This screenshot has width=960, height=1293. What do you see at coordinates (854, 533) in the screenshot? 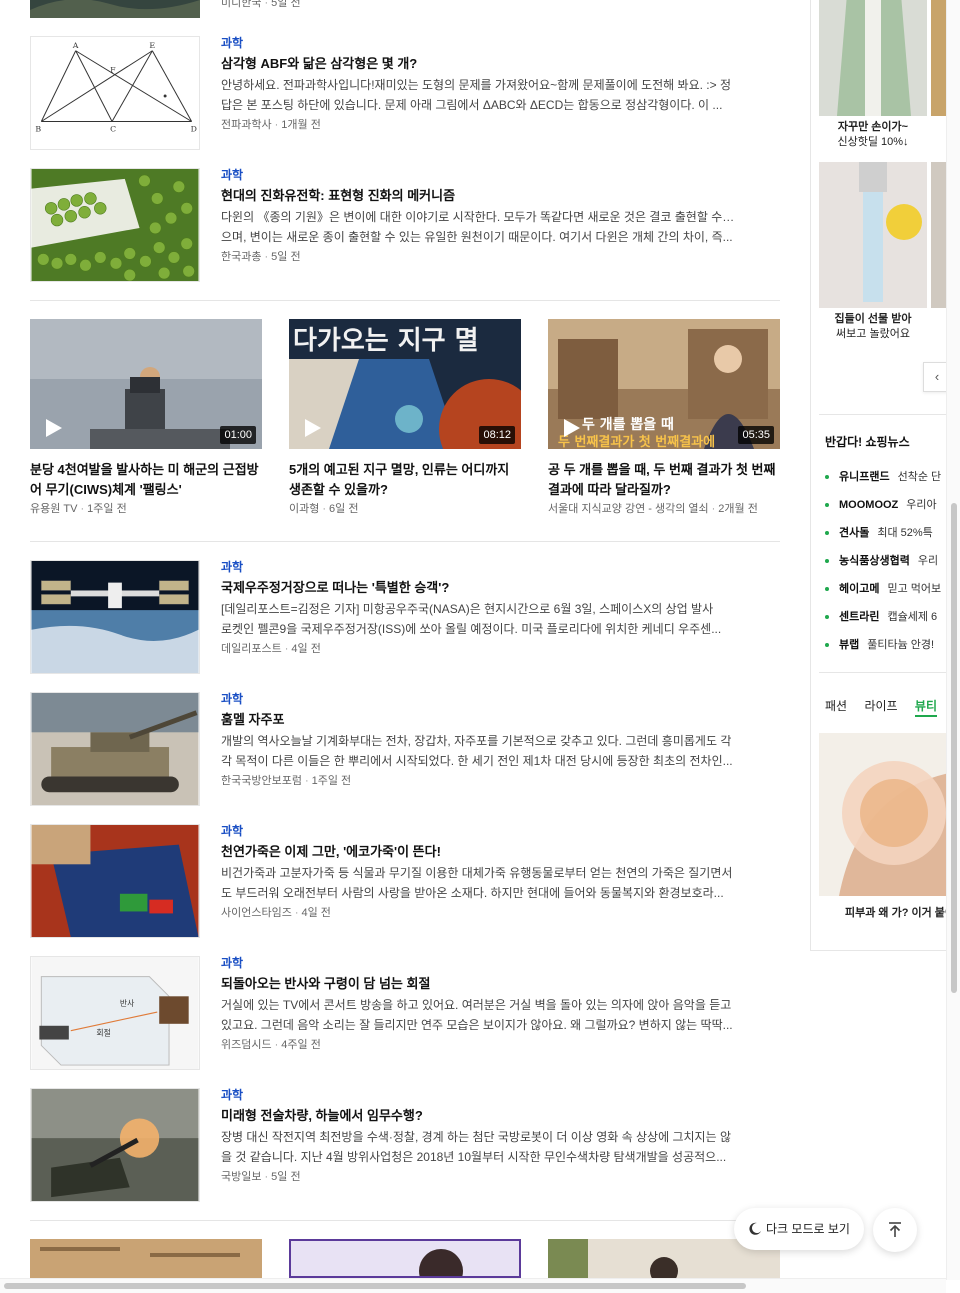
I see `news-brand: 견사돌` at bounding box center [854, 533].